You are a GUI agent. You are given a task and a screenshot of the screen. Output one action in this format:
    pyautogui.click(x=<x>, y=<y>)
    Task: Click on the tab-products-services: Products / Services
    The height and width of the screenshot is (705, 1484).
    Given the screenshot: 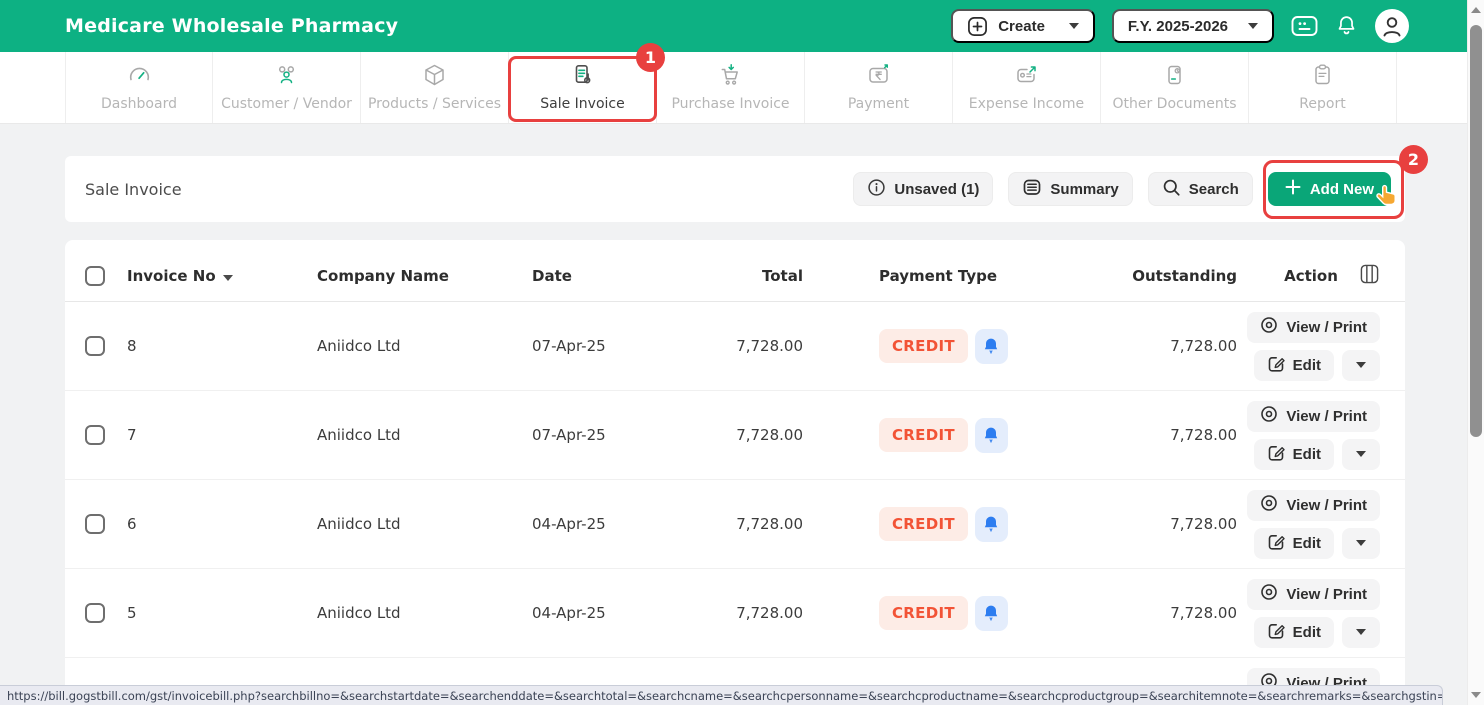 What is the action you would take?
    pyautogui.click(x=435, y=87)
    